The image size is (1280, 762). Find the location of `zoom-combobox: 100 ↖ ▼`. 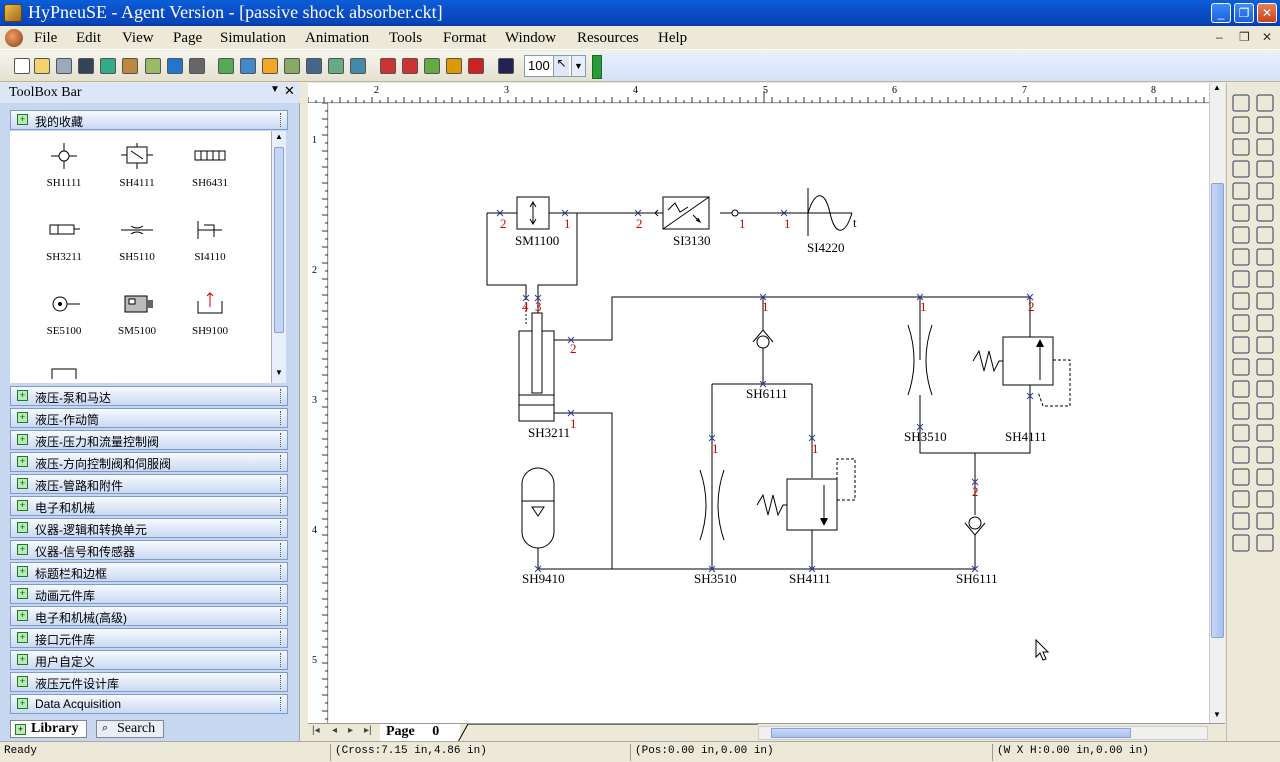

zoom-combobox: 100 ↖ ▼ is located at coordinates (555, 66).